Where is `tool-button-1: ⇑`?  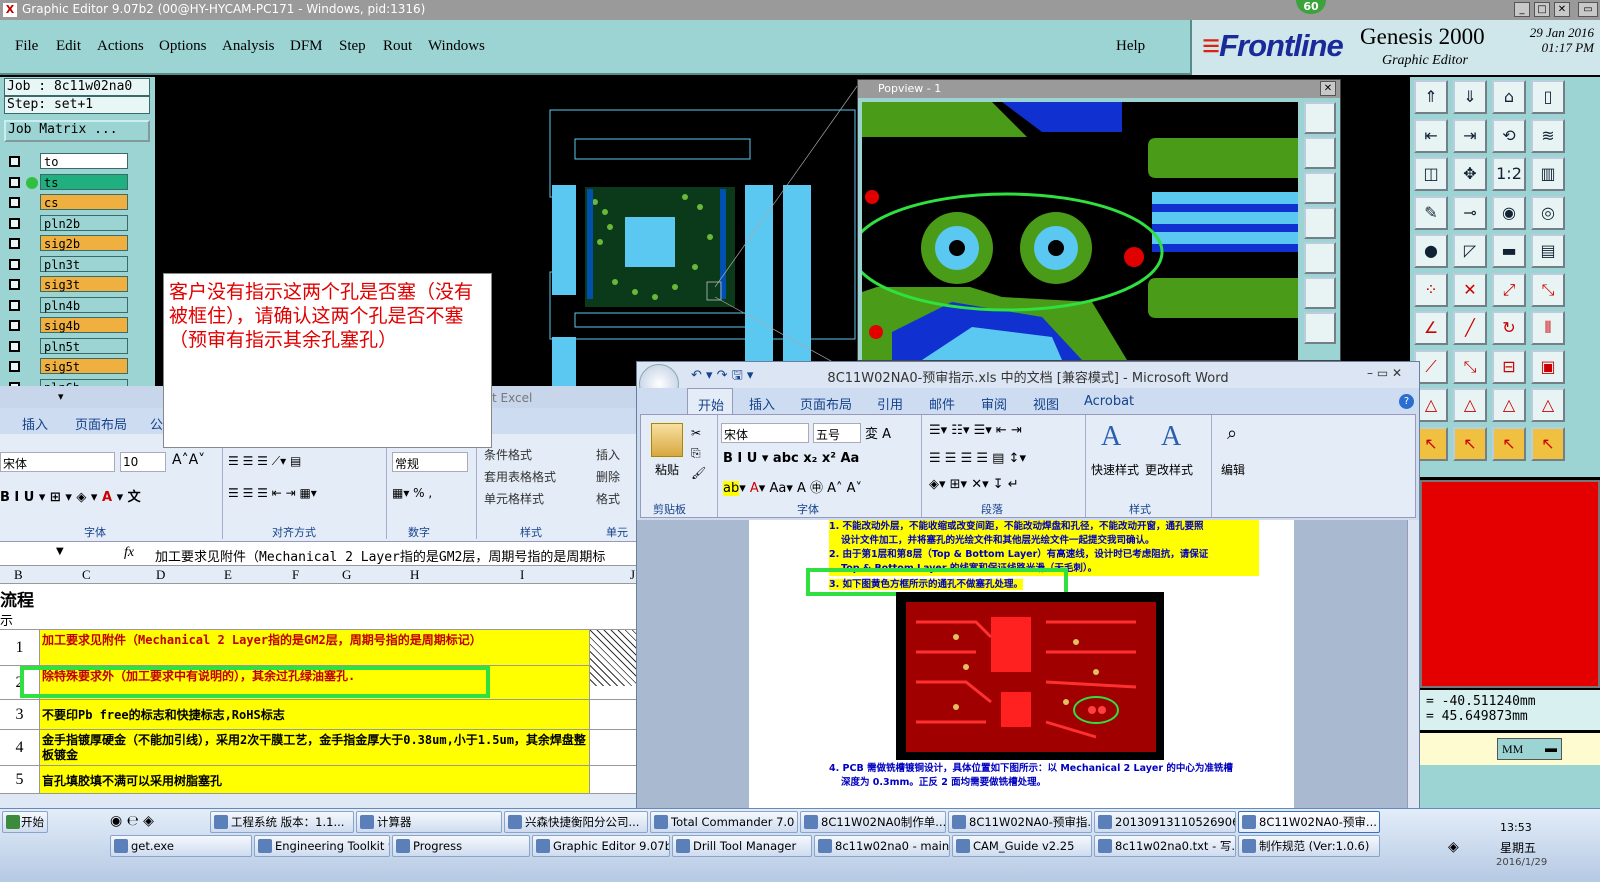
tool-button-1: ⇑ is located at coordinates (1431, 97).